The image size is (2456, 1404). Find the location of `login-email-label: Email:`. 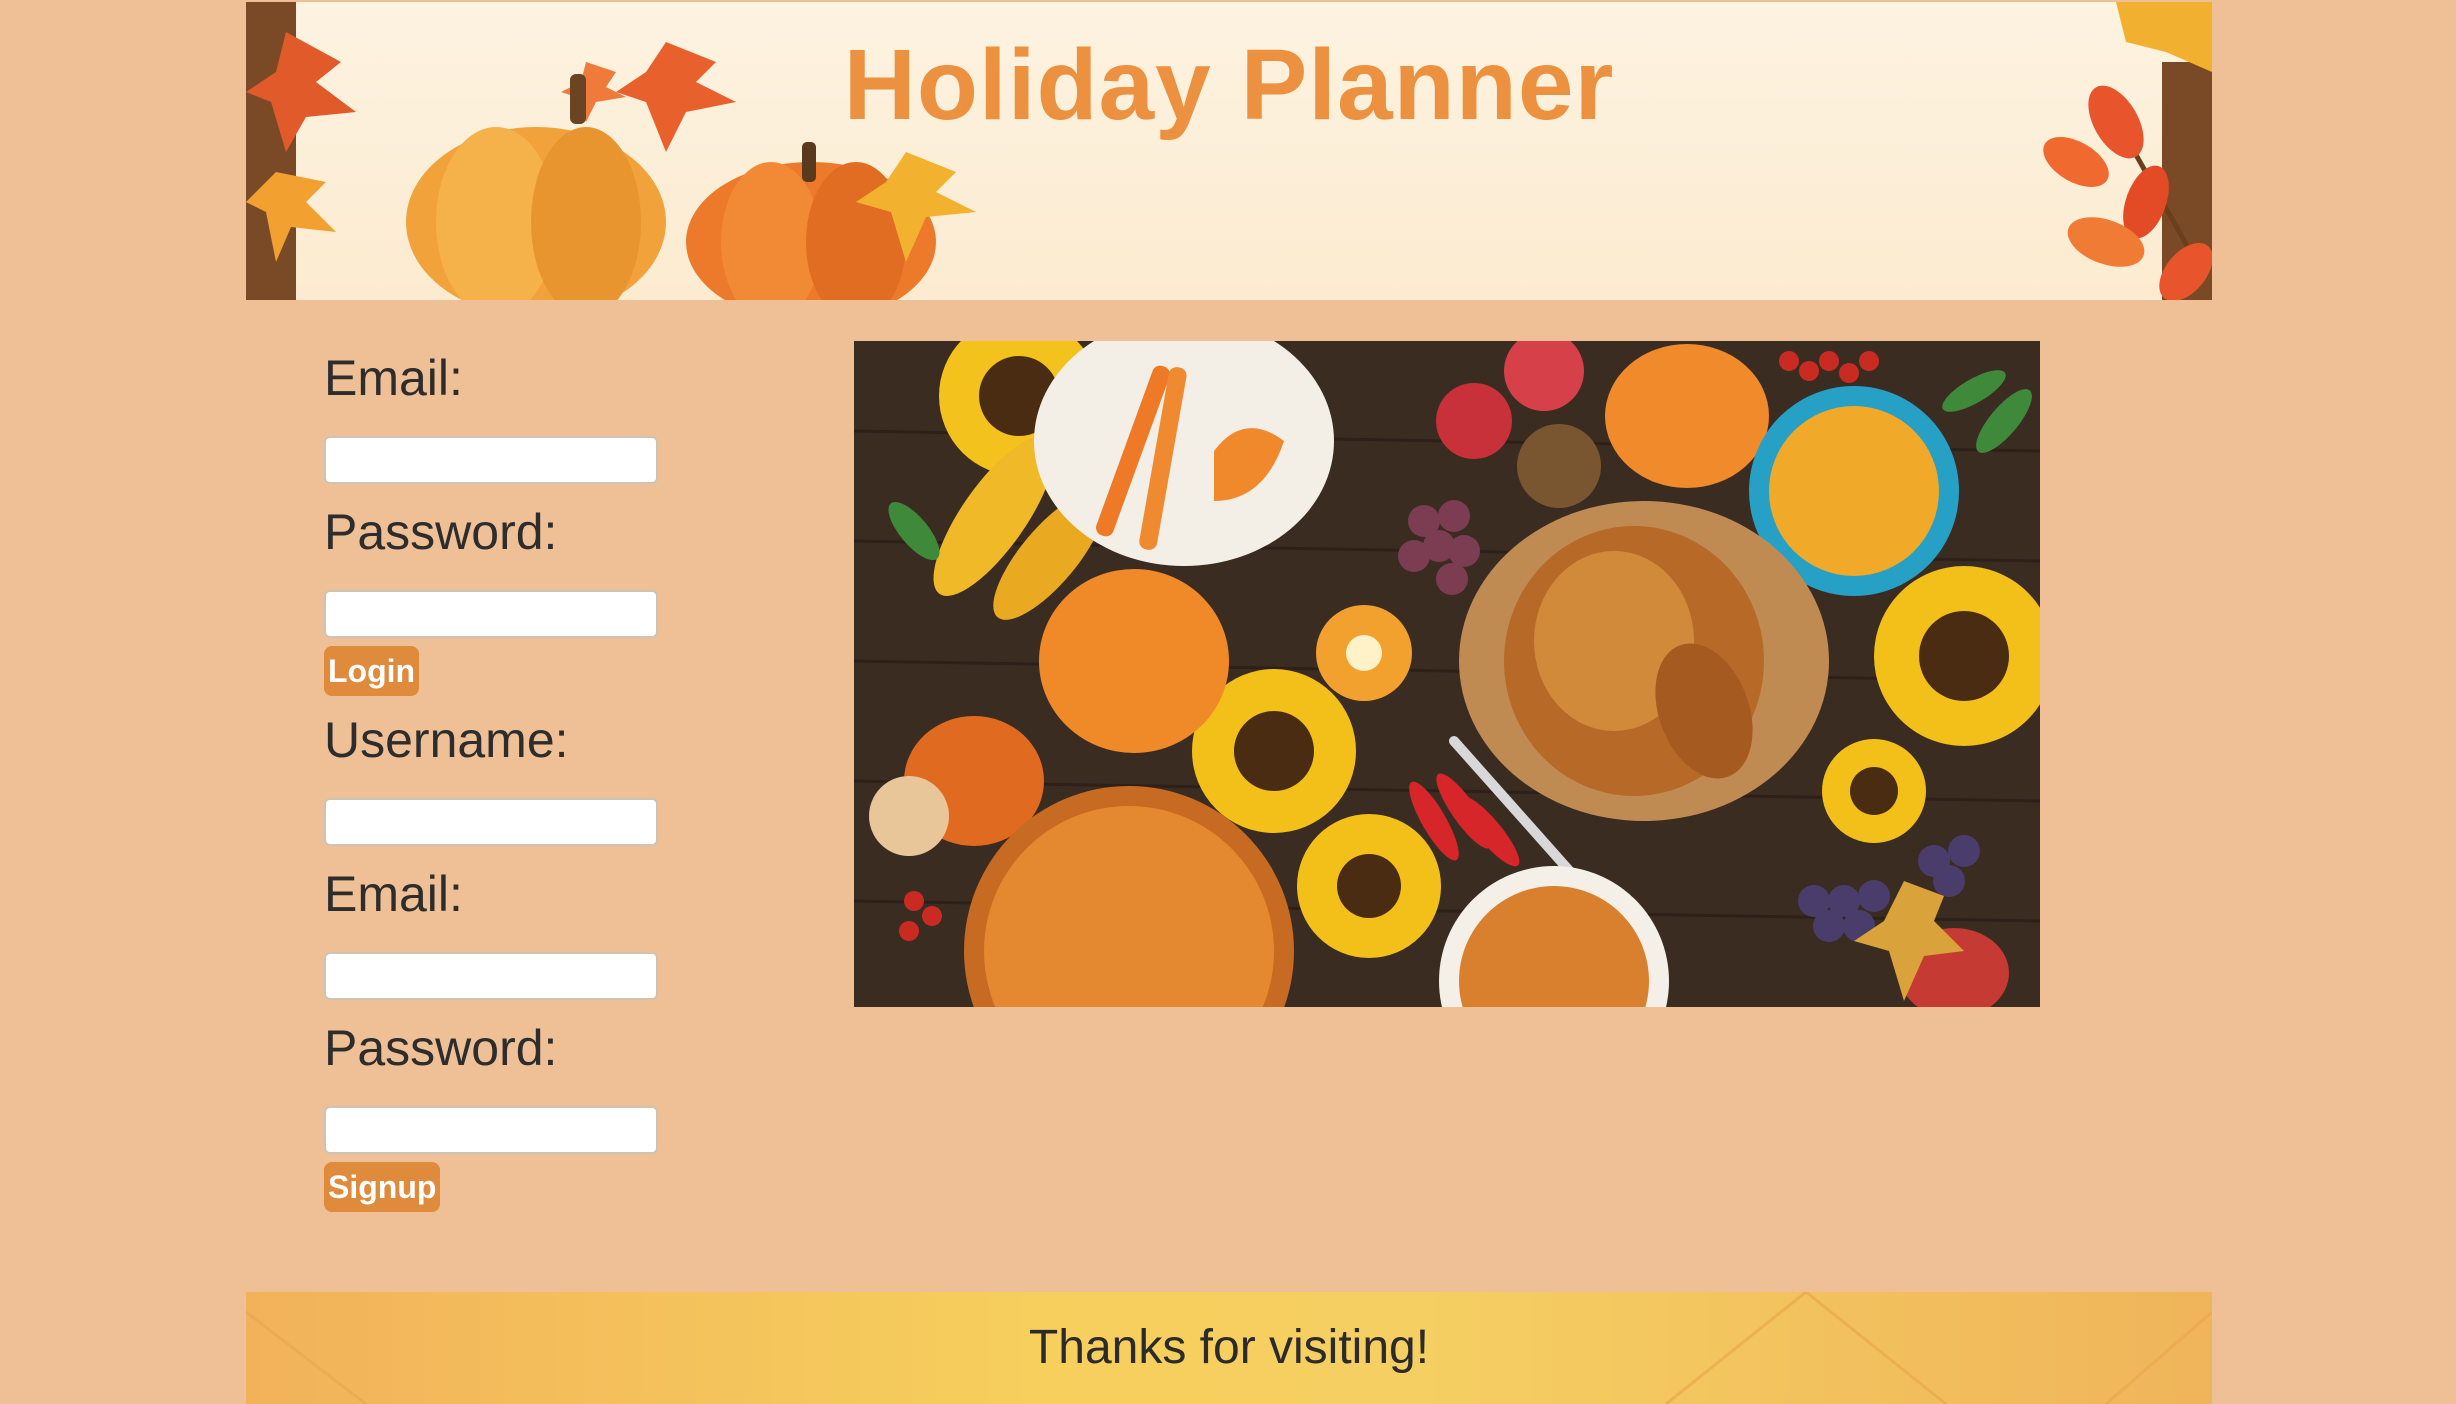

login-email-label: Email: is located at coordinates (393, 378).